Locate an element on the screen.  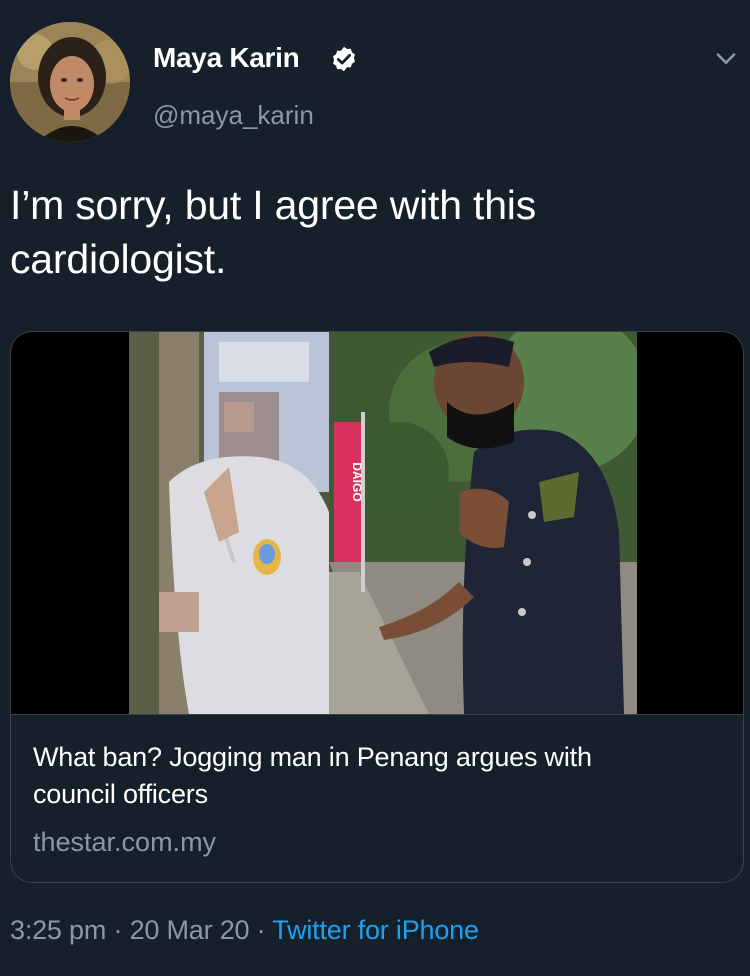
tweet-date: 20 Mar 20 is located at coordinates (190, 930).